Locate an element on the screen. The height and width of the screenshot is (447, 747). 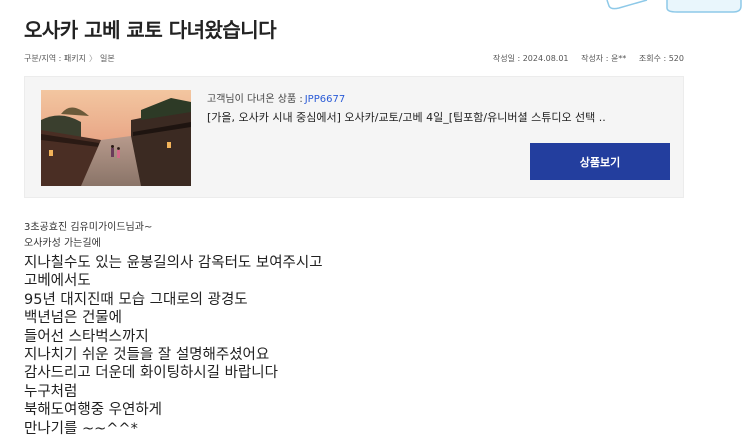
breadcrumb: 구분/지역 : 패키지 〉 일본 is located at coordinates (69, 58).